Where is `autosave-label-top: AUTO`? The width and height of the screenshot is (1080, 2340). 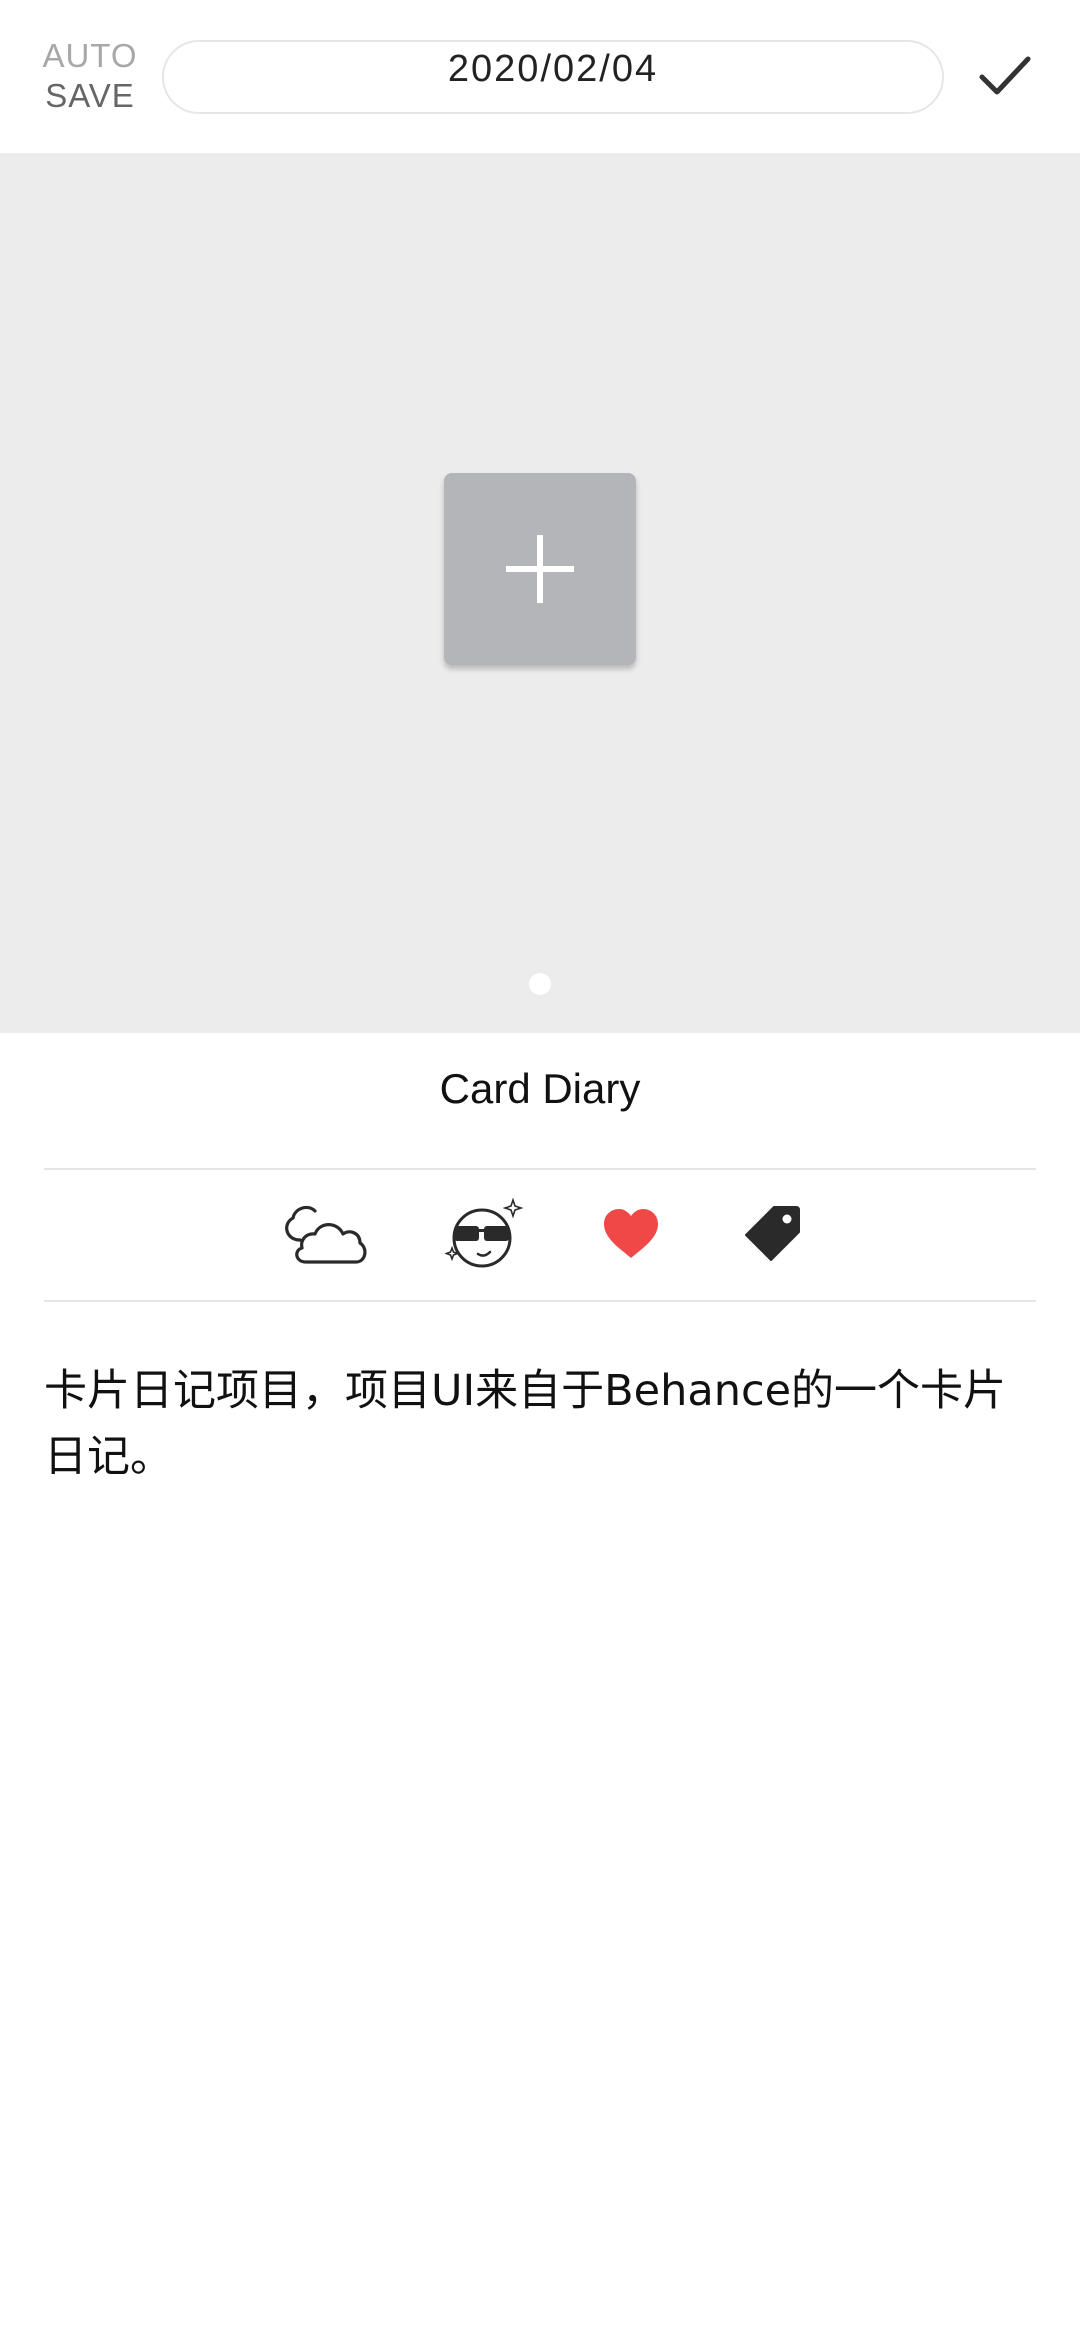 autosave-label-top: AUTO is located at coordinates (90, 55).